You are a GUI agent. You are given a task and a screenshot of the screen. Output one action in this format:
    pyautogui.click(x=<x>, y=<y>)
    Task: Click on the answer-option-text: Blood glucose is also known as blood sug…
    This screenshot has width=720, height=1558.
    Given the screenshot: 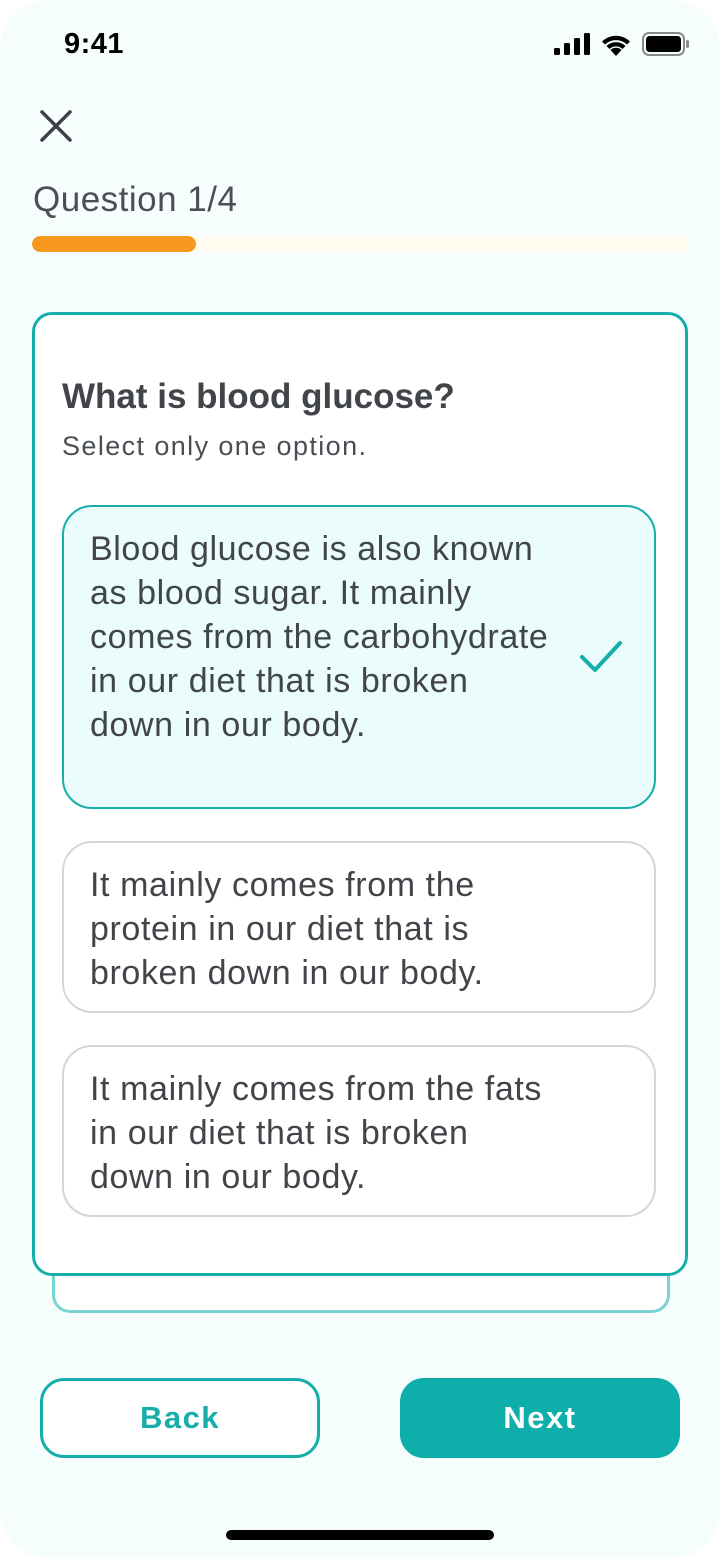 What is the action you would take?
    pyautogui.click(x=319, y=637)
    